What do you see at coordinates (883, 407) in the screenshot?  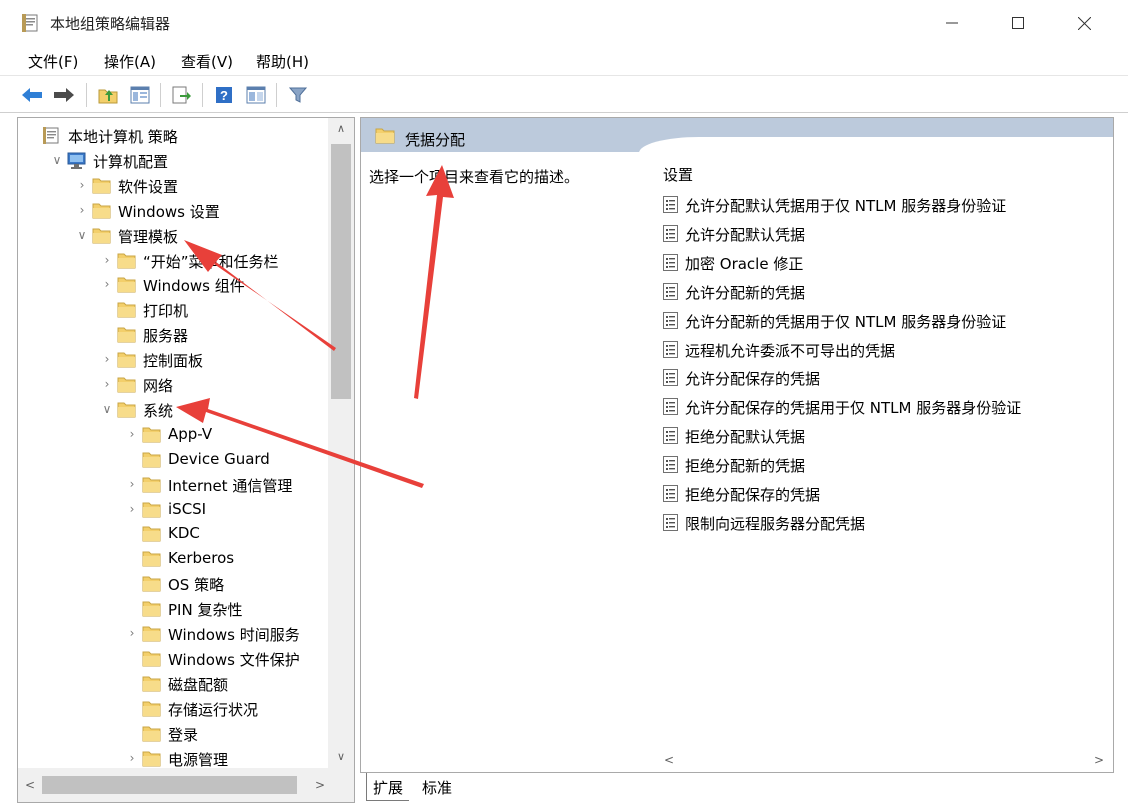 I see `setting-item: 允许分配保存的凭据用于仅 NTLM 服务器身份验证` at bounding box center [883, 407].